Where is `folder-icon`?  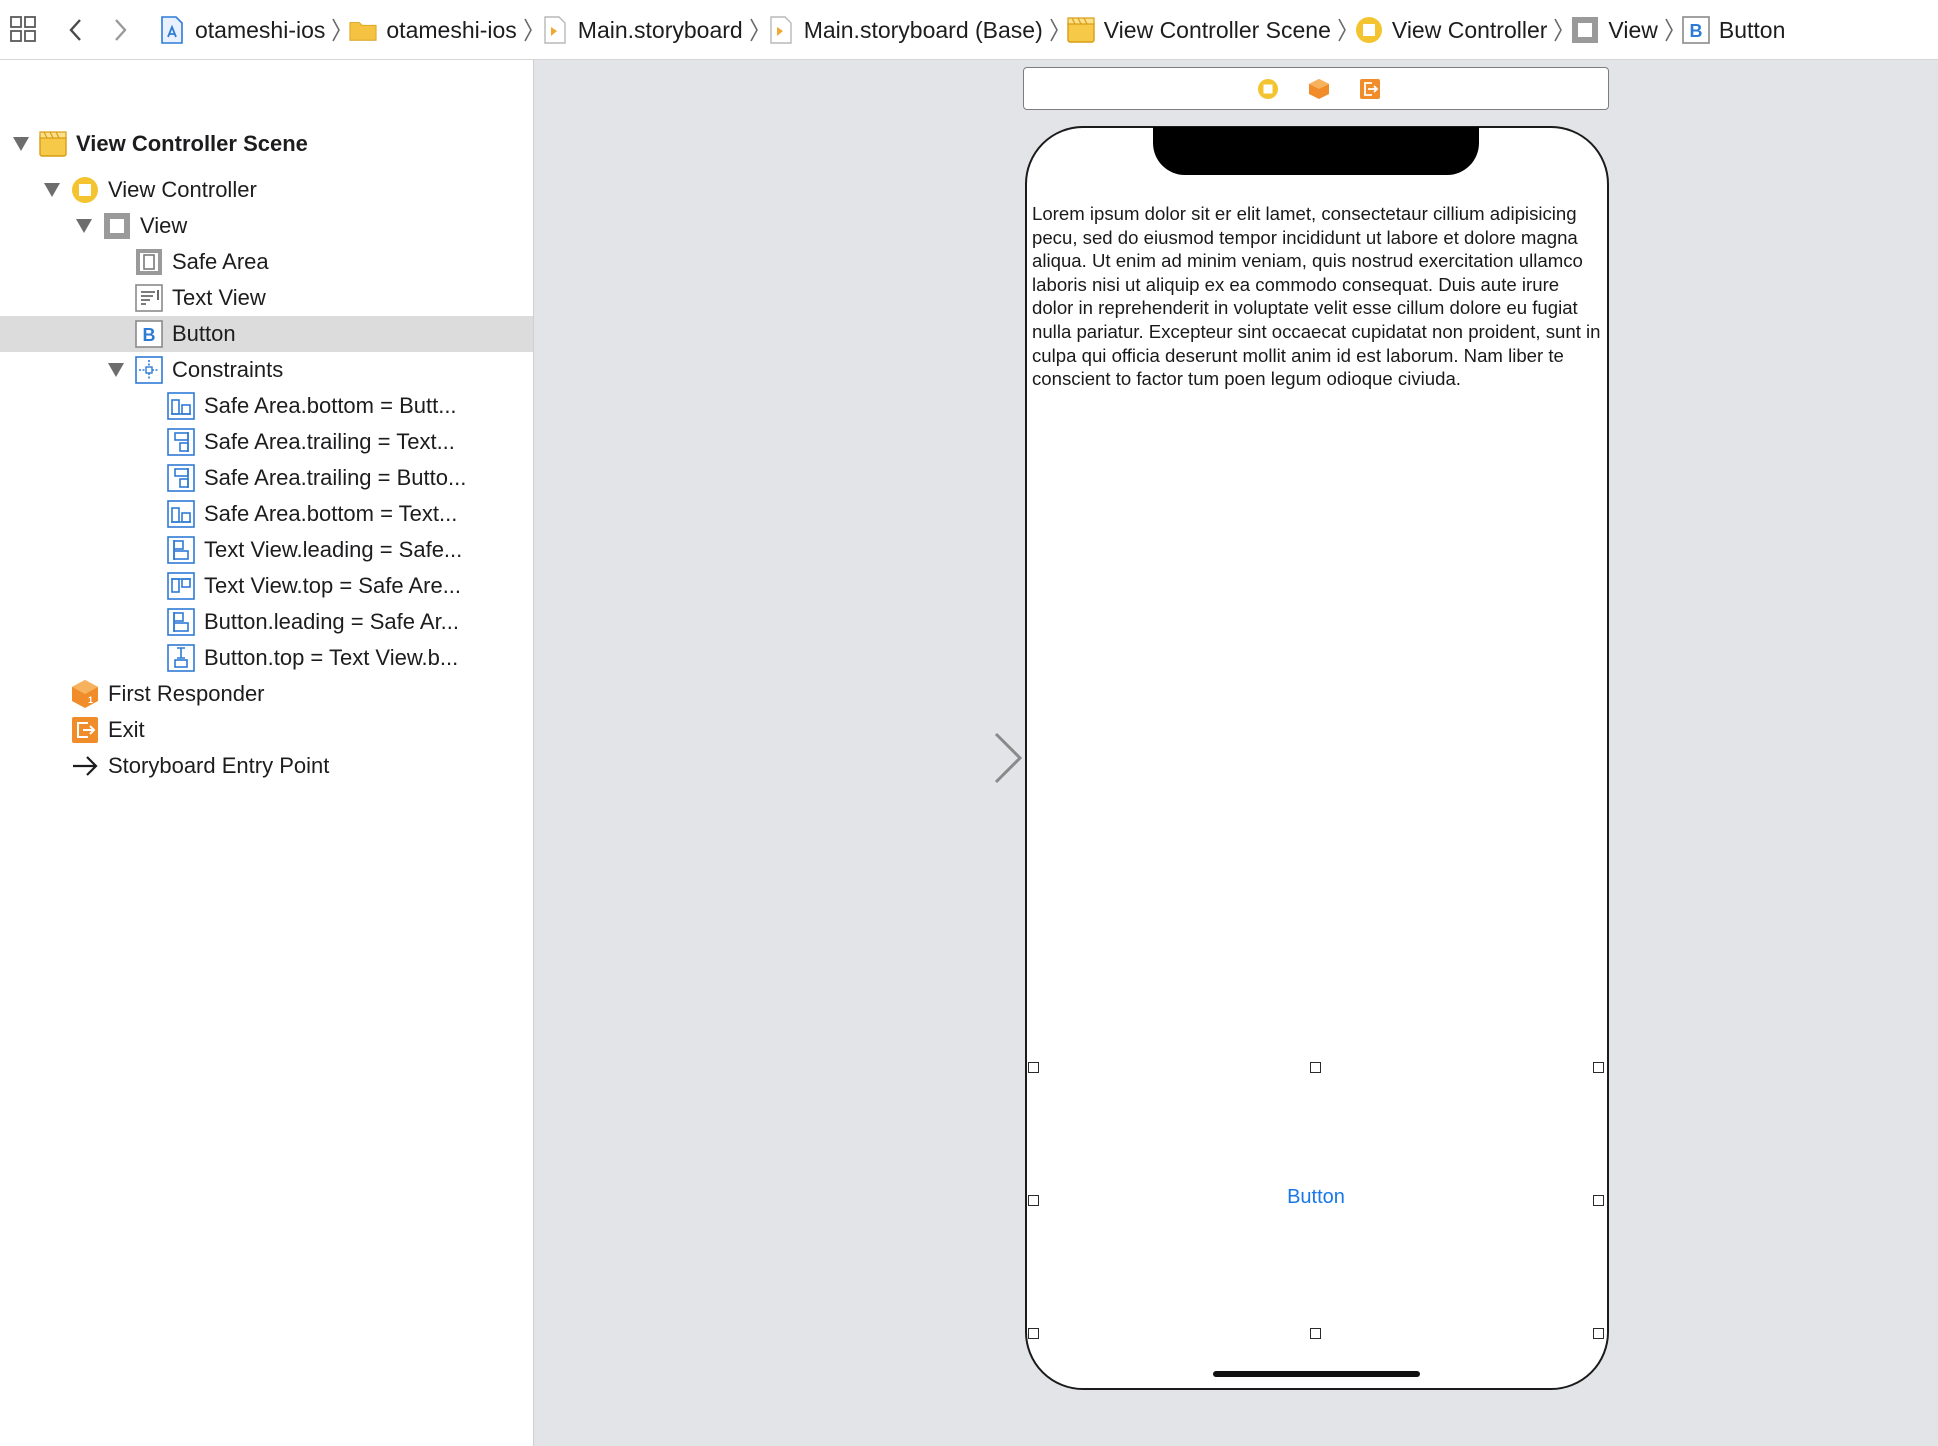
folder-icon is located at coordinates (363, 30).